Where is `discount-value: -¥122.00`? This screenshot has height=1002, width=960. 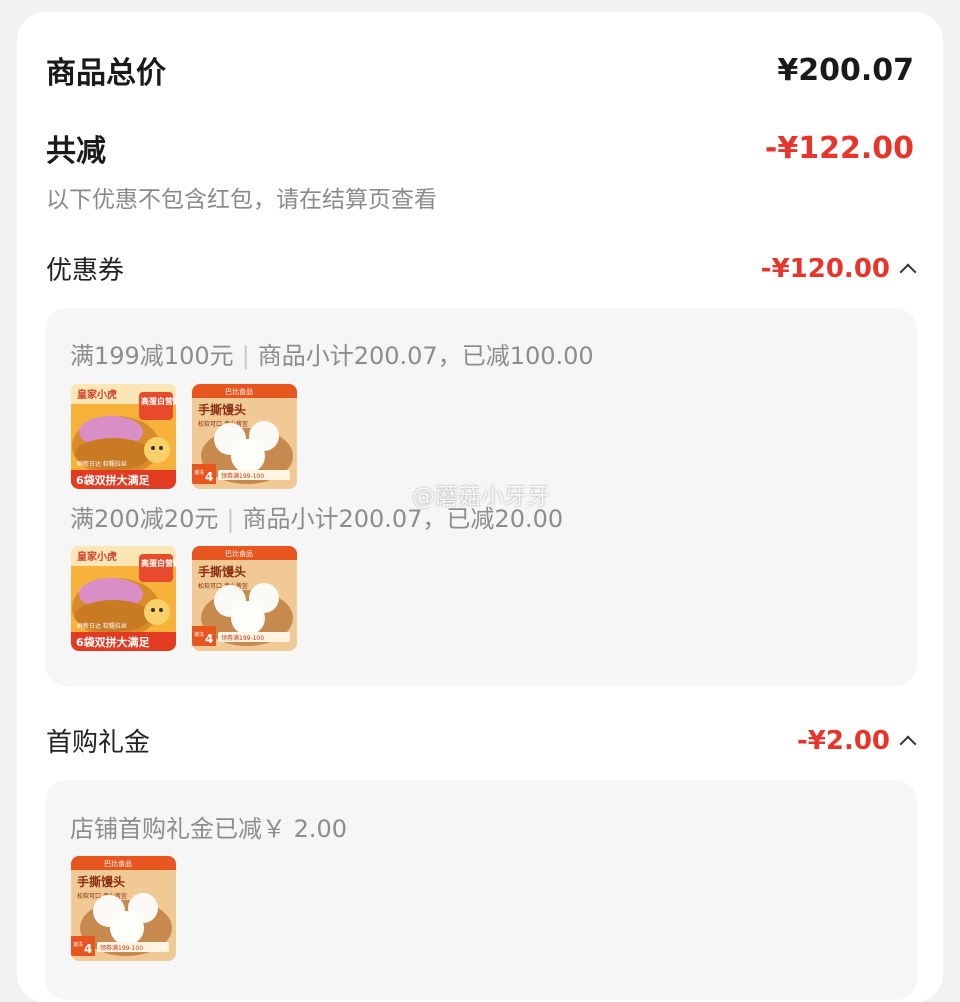 discount-value: -¥122.00 is located at coordinates (839, 148).